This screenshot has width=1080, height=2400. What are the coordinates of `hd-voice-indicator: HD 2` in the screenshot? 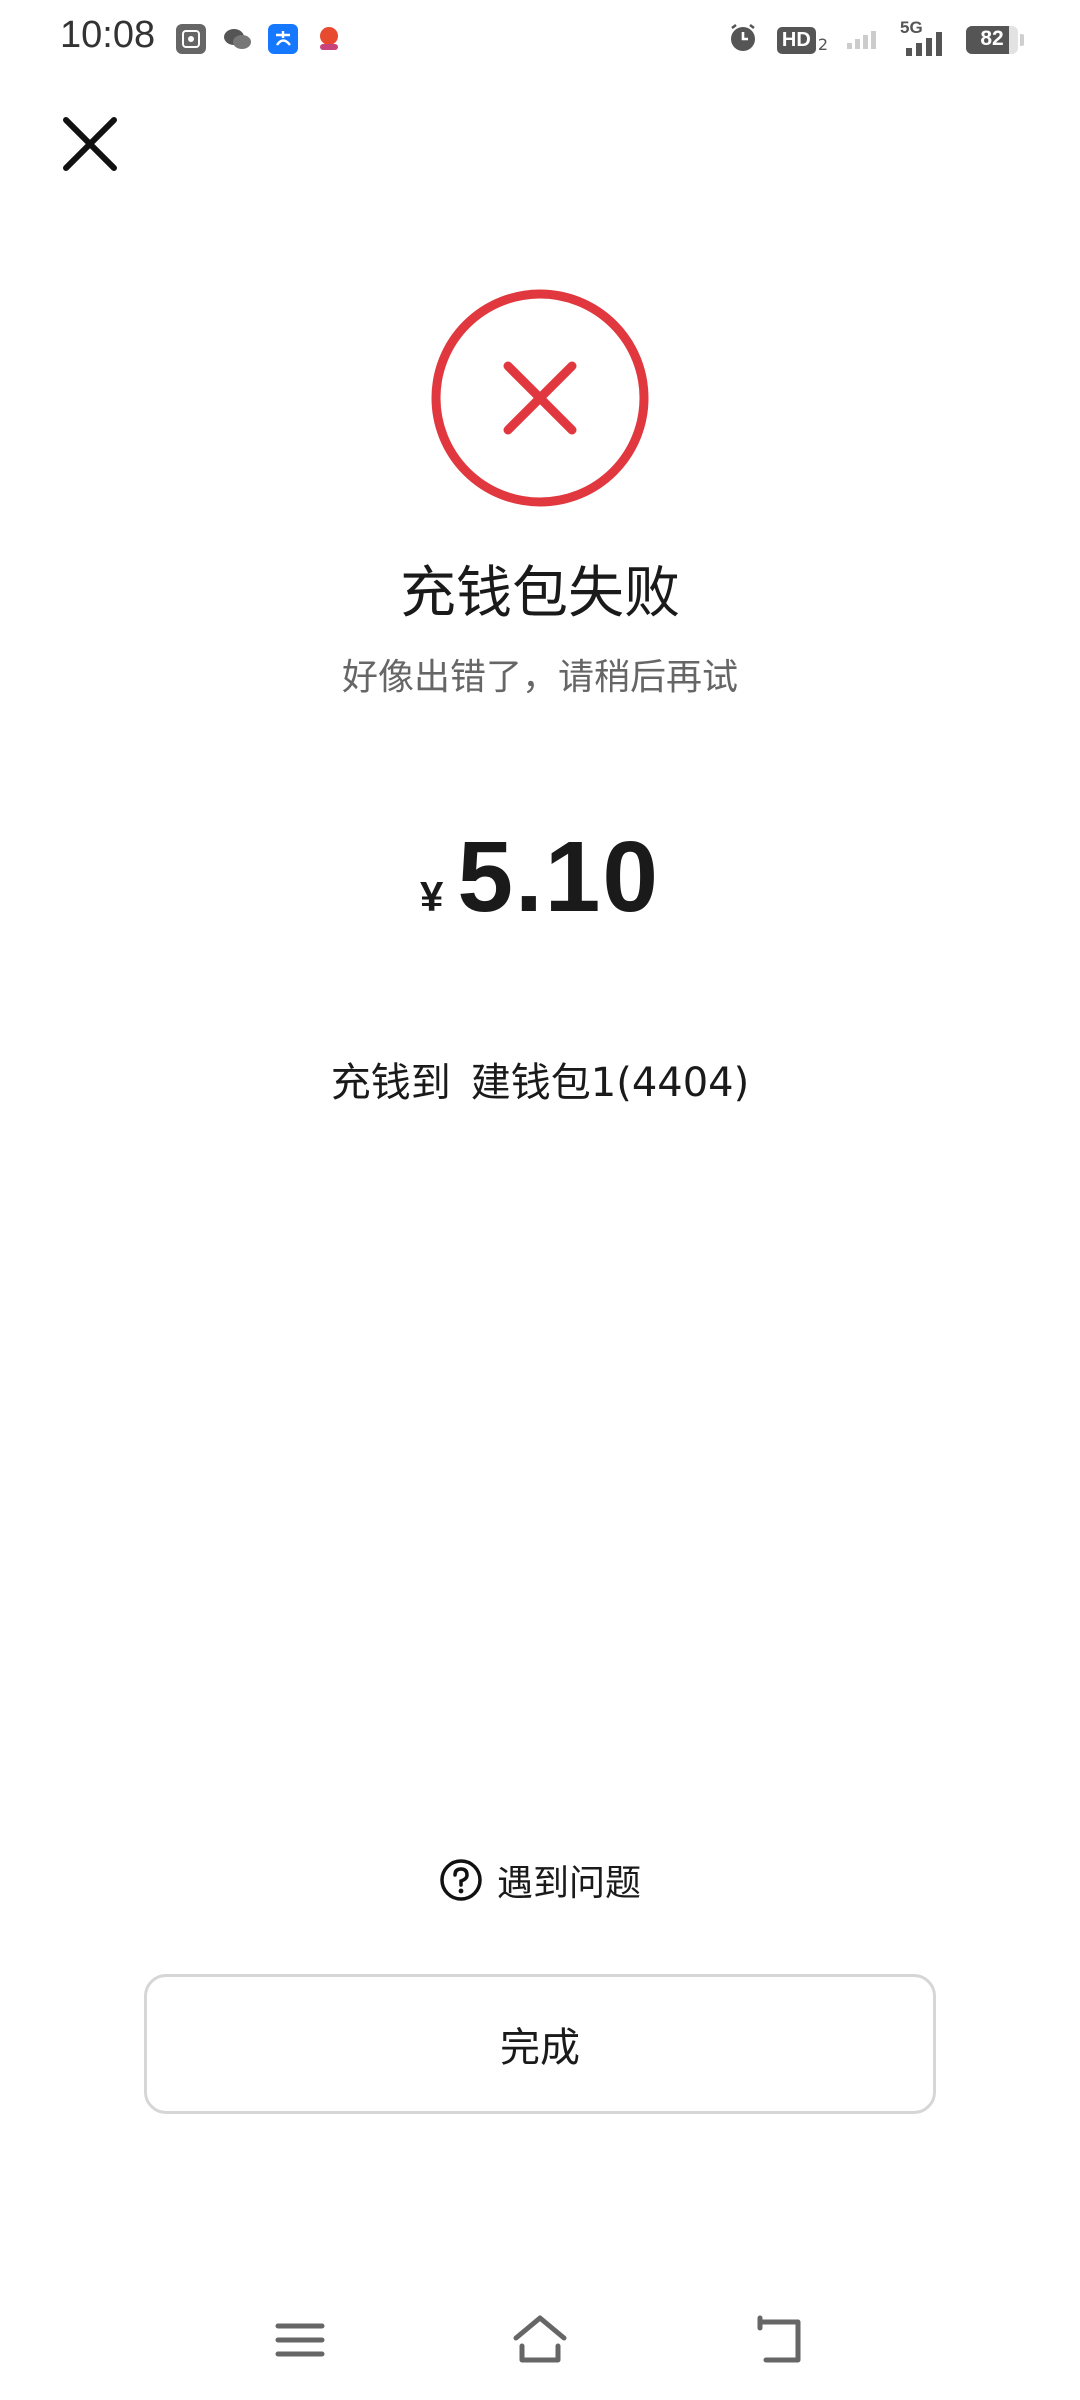 It's located at (802, 40).